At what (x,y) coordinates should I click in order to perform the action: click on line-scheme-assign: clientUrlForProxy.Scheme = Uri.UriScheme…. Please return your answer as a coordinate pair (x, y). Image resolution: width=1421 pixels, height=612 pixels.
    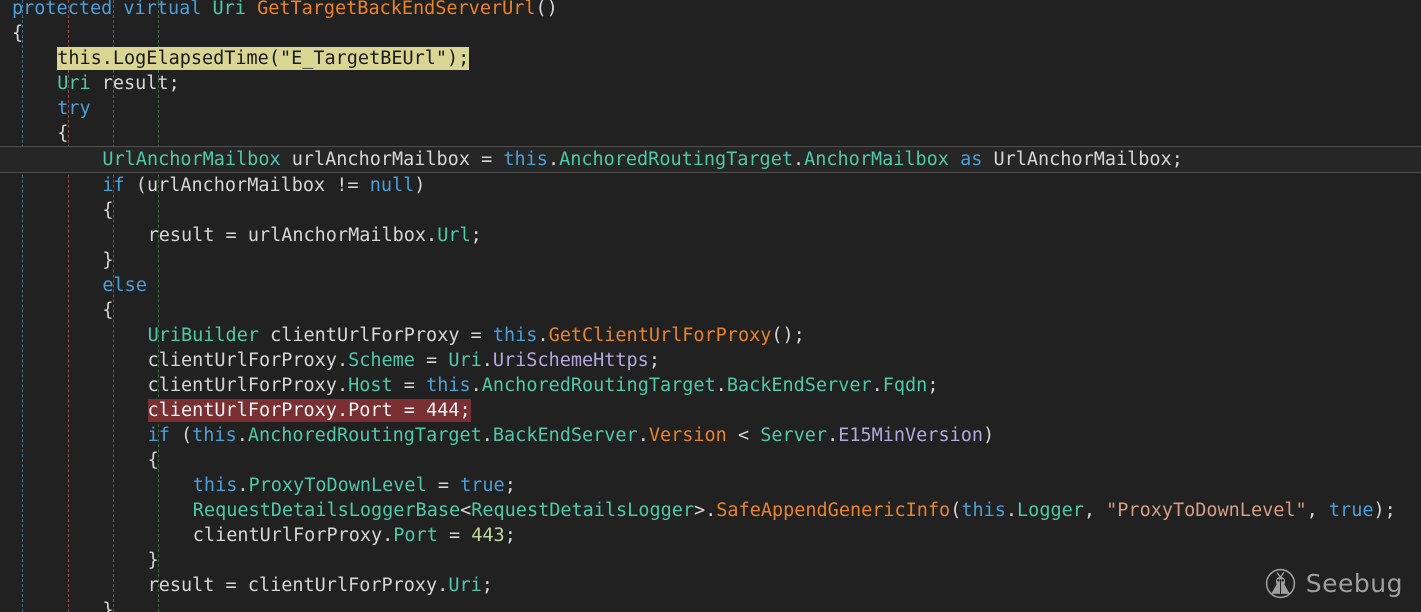
    Looking at the image, I should click on (710, 360).